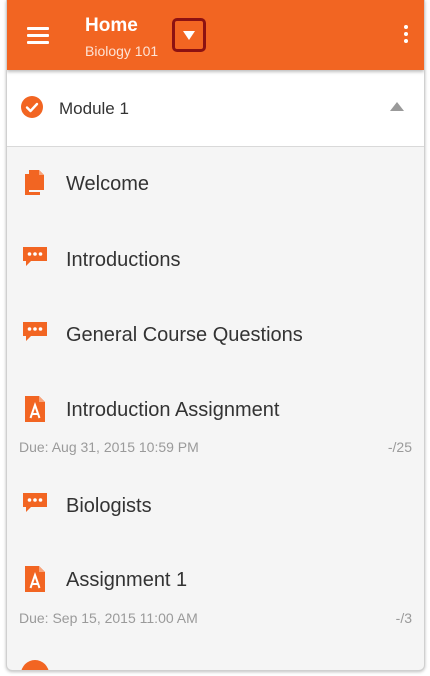 The width and height of the screenshot is (430, 676). Describe the element at coordinates (215, 108) in the screenshot. I see `module-header: Module 1` at that location.